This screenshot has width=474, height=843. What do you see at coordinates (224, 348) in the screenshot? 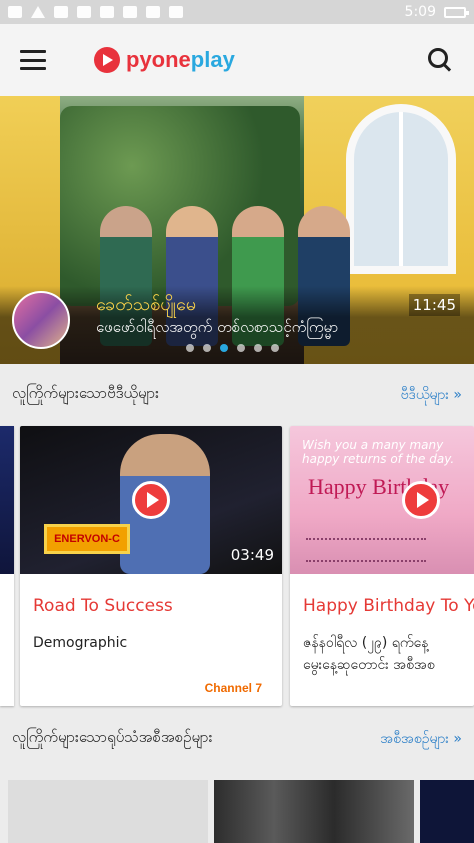
I see `carousel-dot-active` at bounding box center [224, 348].